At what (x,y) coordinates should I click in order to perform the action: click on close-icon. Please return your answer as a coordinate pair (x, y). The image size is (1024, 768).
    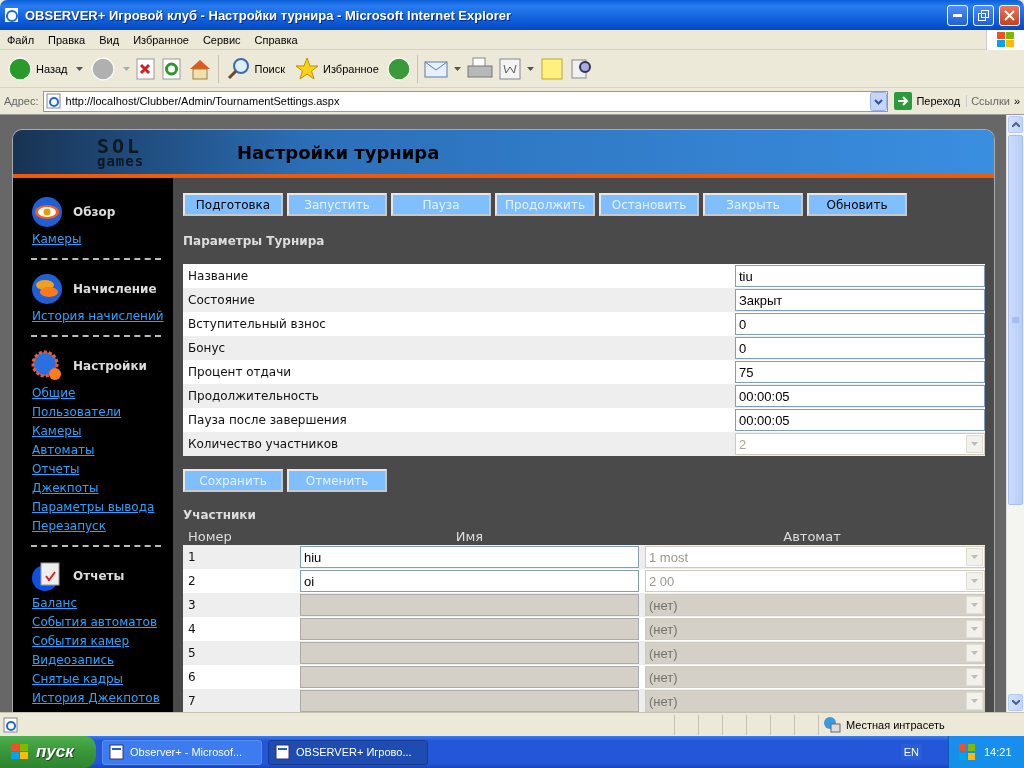
    Looking at the image, I should click on (1009, 15).